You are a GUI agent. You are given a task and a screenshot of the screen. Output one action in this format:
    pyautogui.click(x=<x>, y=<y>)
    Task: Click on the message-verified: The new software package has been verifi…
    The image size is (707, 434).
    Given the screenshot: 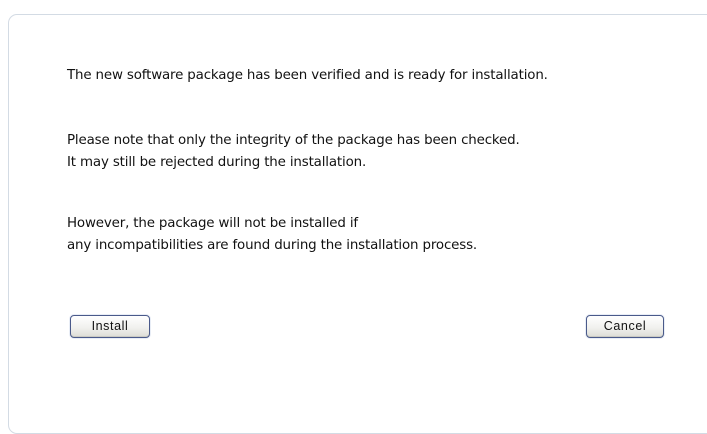 What is the action you would take?
    pyautogui.click(x=307, y=76)
    